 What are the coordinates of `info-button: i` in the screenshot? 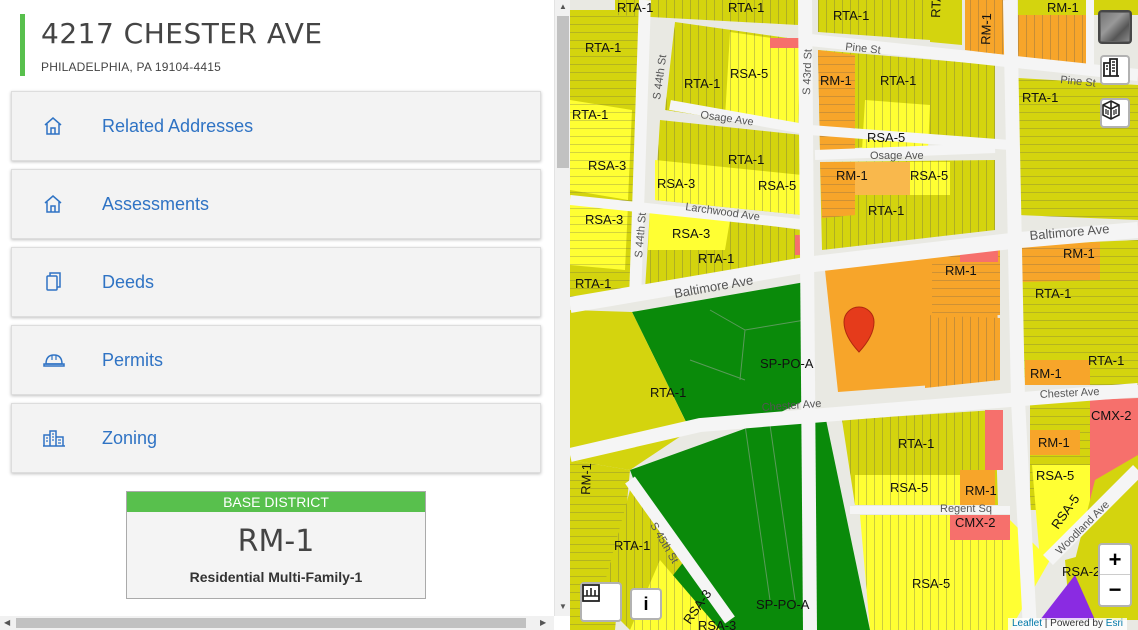 It's located at (646, 604).